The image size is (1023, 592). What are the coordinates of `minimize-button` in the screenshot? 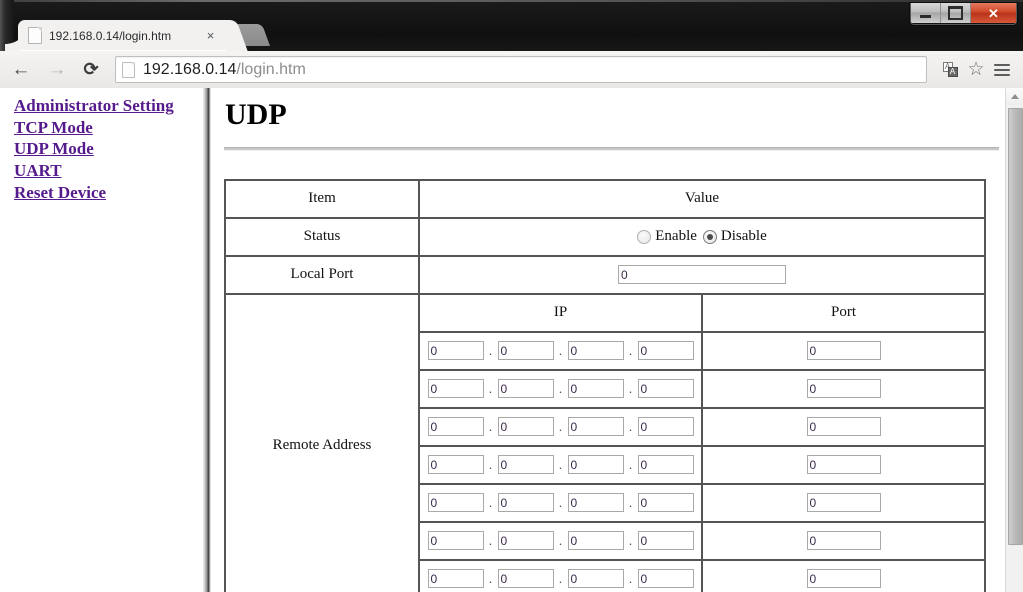 It's located at (926, 13).